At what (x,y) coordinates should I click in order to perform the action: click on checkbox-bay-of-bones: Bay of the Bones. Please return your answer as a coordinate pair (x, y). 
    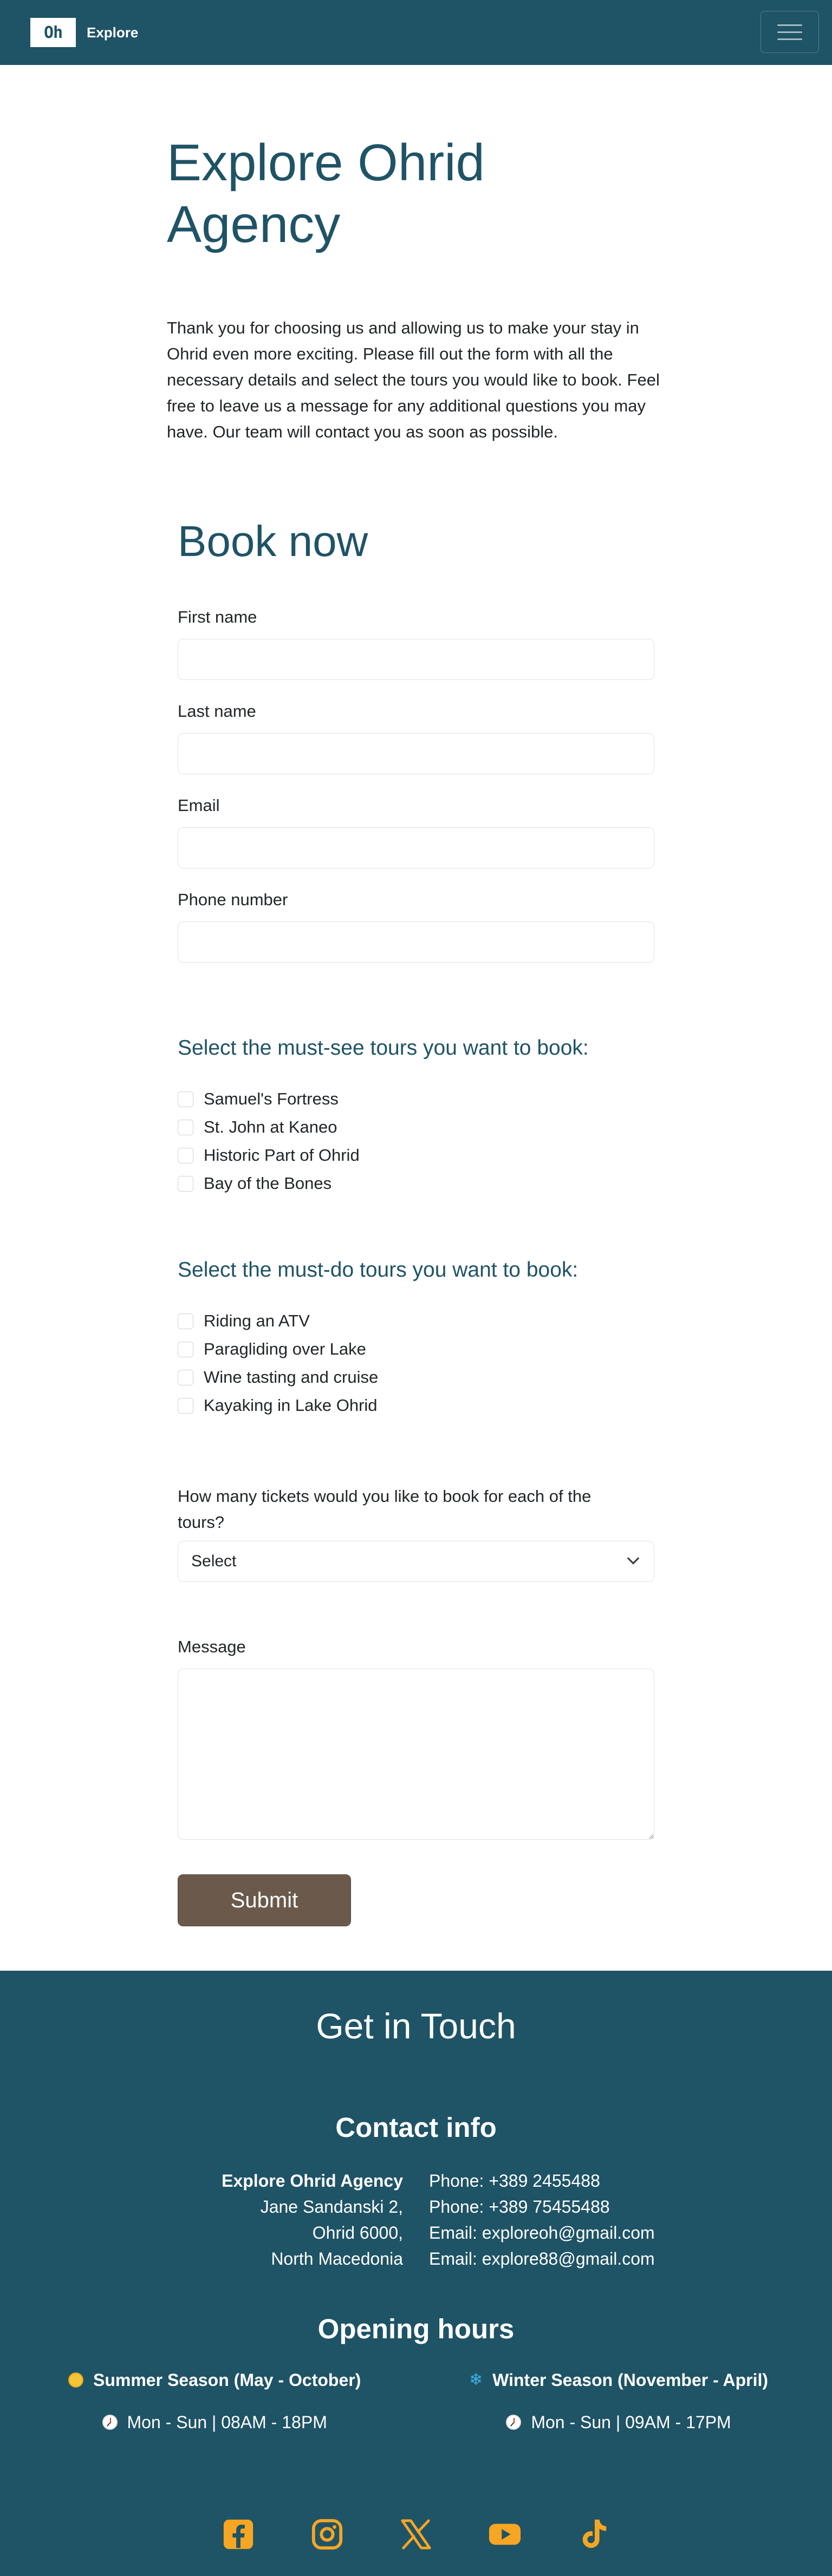
    Looking at the image, I should click on (416, 1183).